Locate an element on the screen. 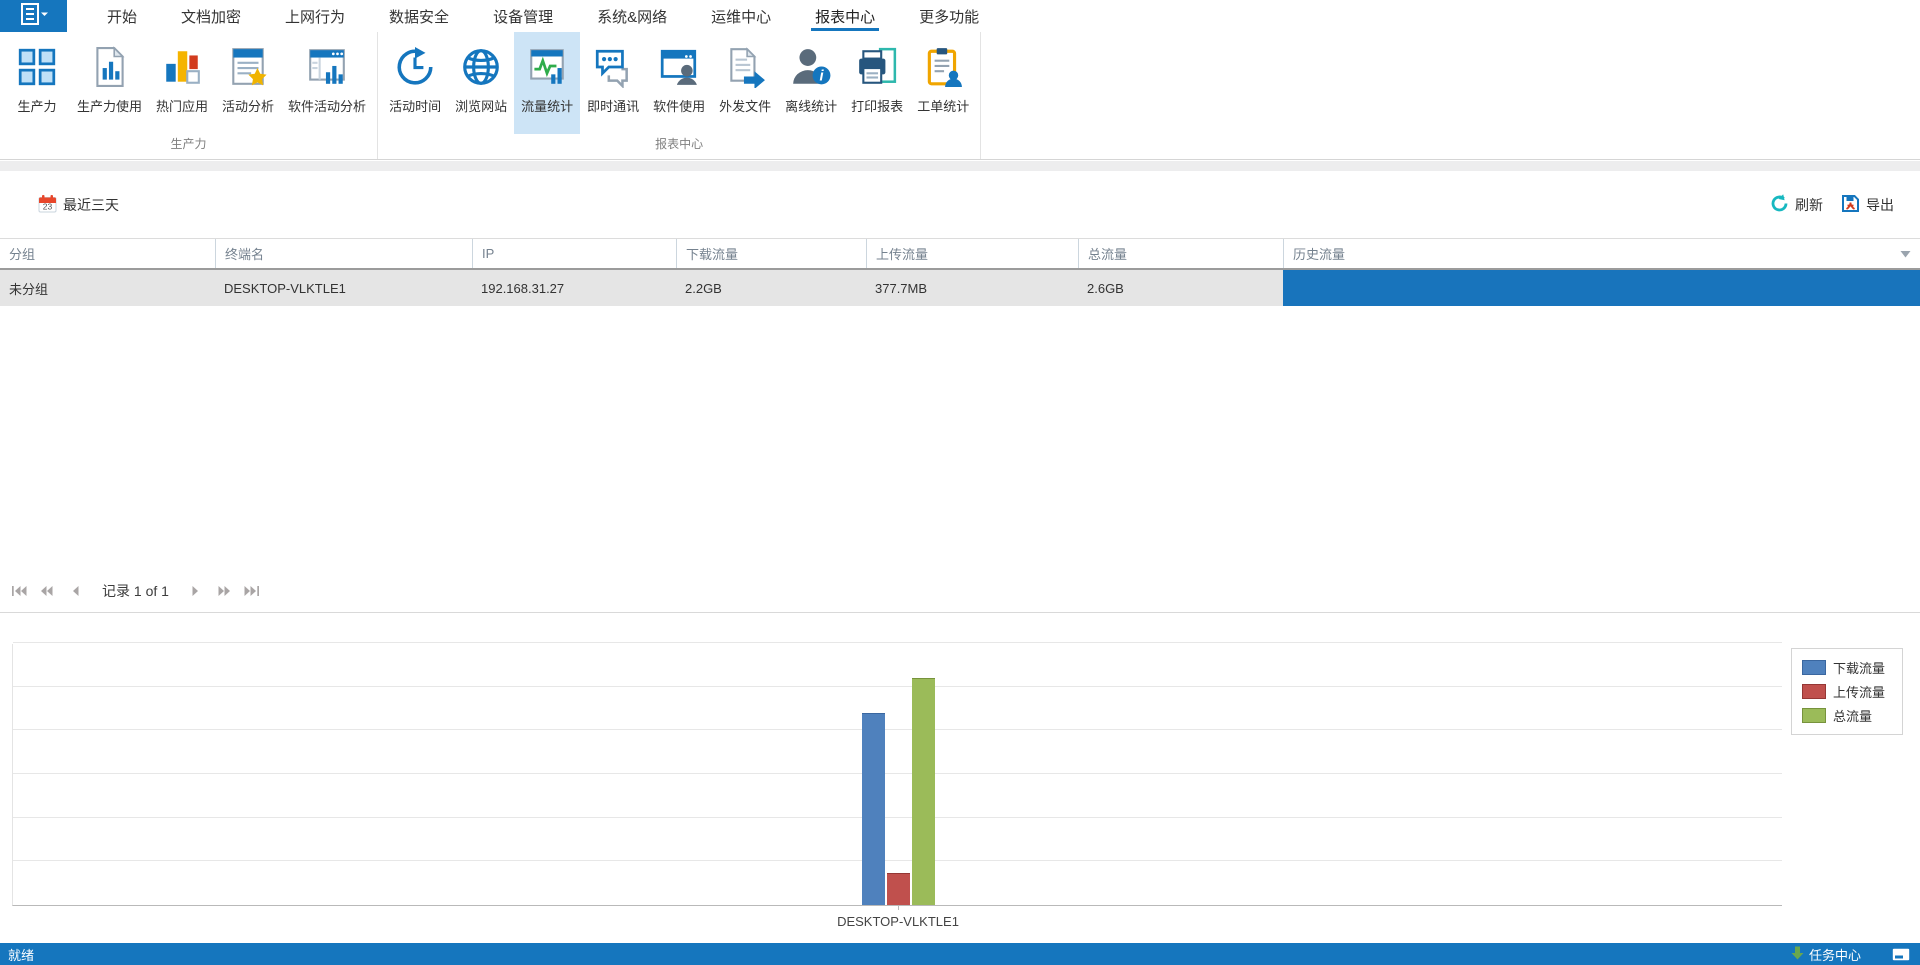  ribbon-item-activity-analysis: 活动分析 is located at coordinates (248, 83).